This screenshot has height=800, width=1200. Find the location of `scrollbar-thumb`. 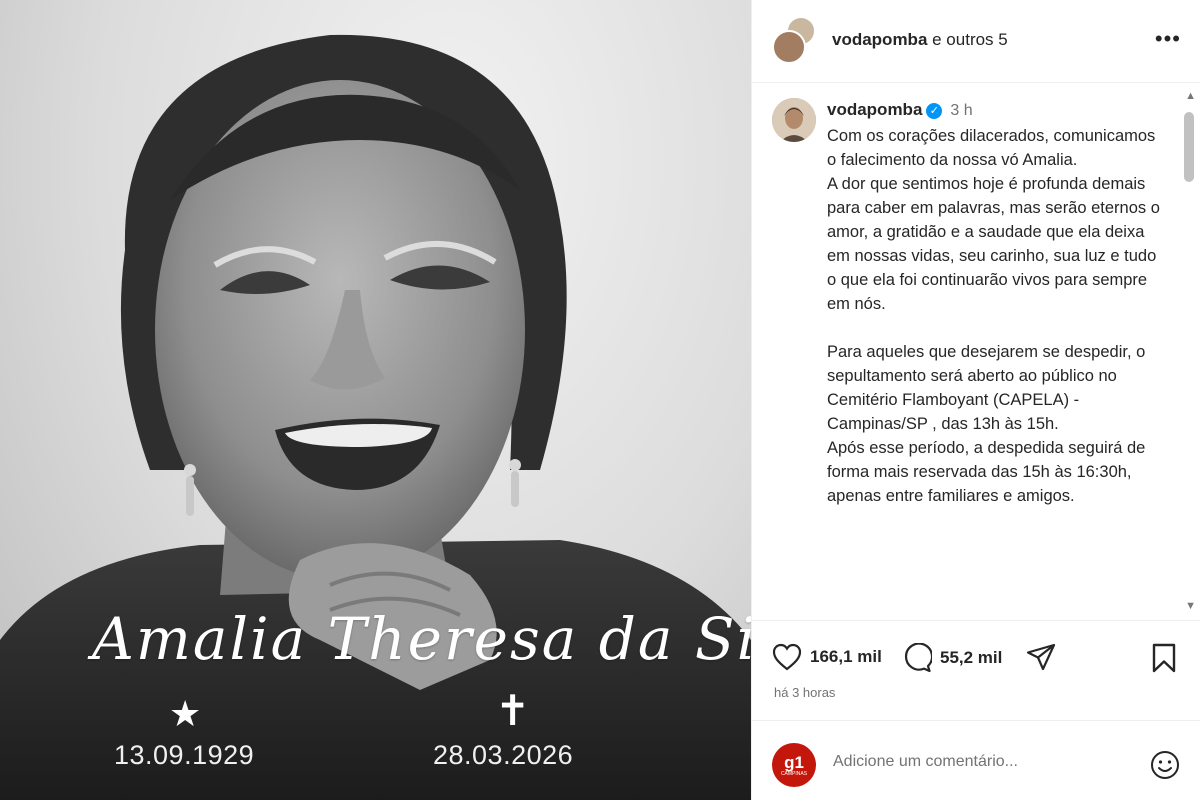

scrollbar-thumb is located at coordinates (1189, 147).